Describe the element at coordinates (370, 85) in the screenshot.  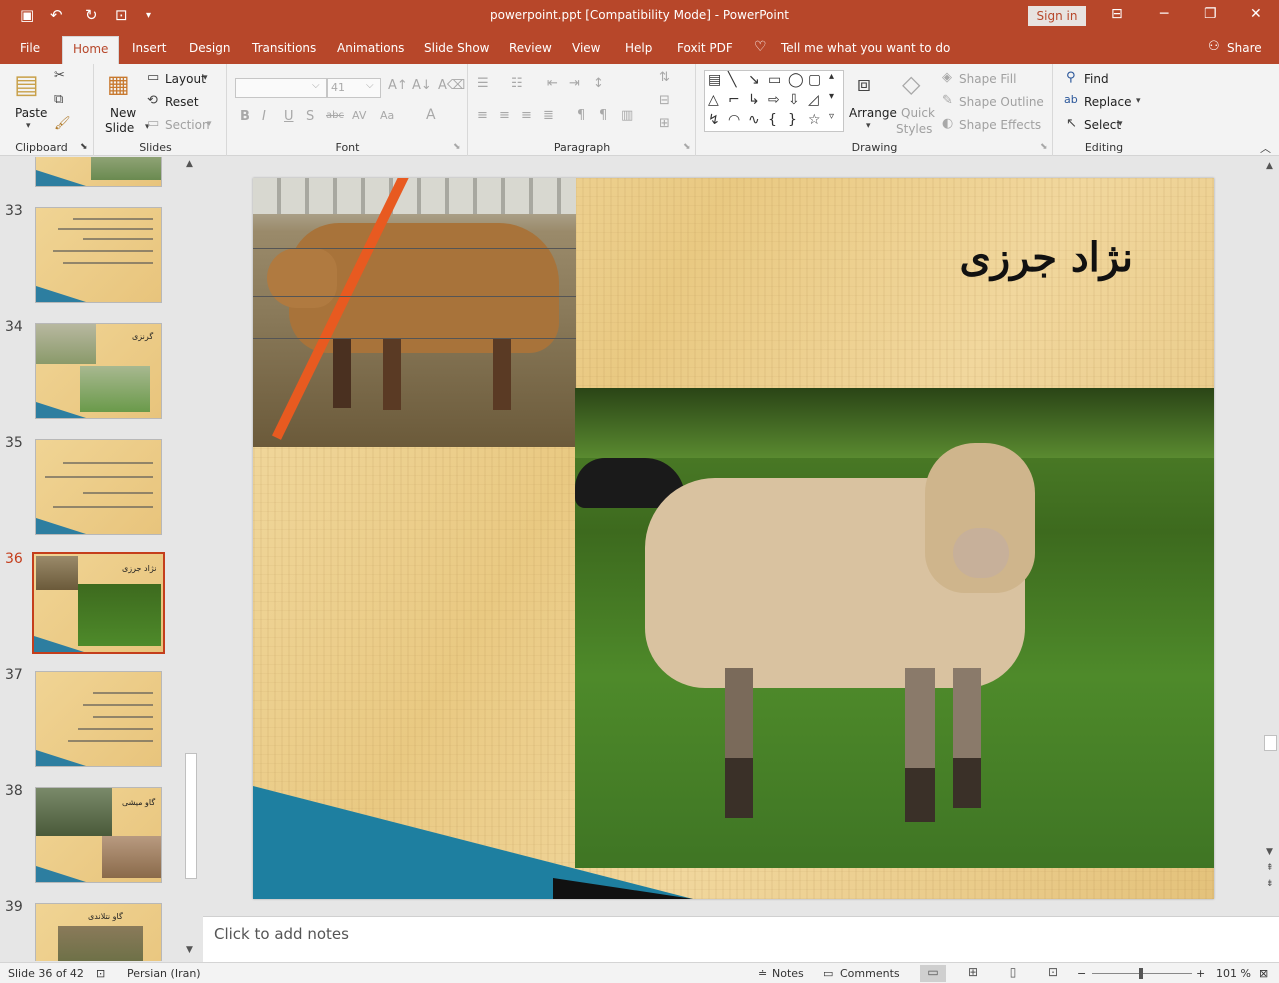
I see `font-size-dropdown-icon: ⌵` at that location.